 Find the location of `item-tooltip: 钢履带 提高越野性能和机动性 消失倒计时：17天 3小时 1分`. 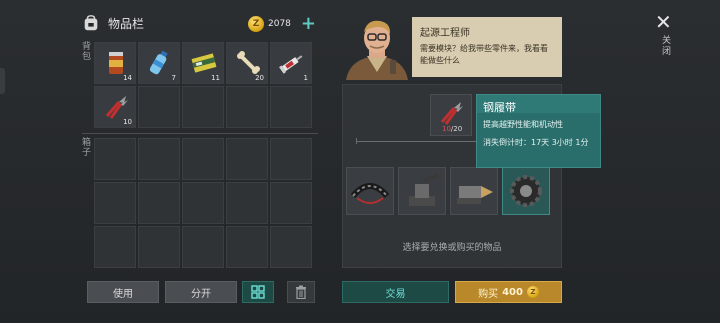

item-tooltip: 钢履带 提高越野性能和机动性 消失倒计时：17天 3小时 1分 is located at coordinates (538, 131).